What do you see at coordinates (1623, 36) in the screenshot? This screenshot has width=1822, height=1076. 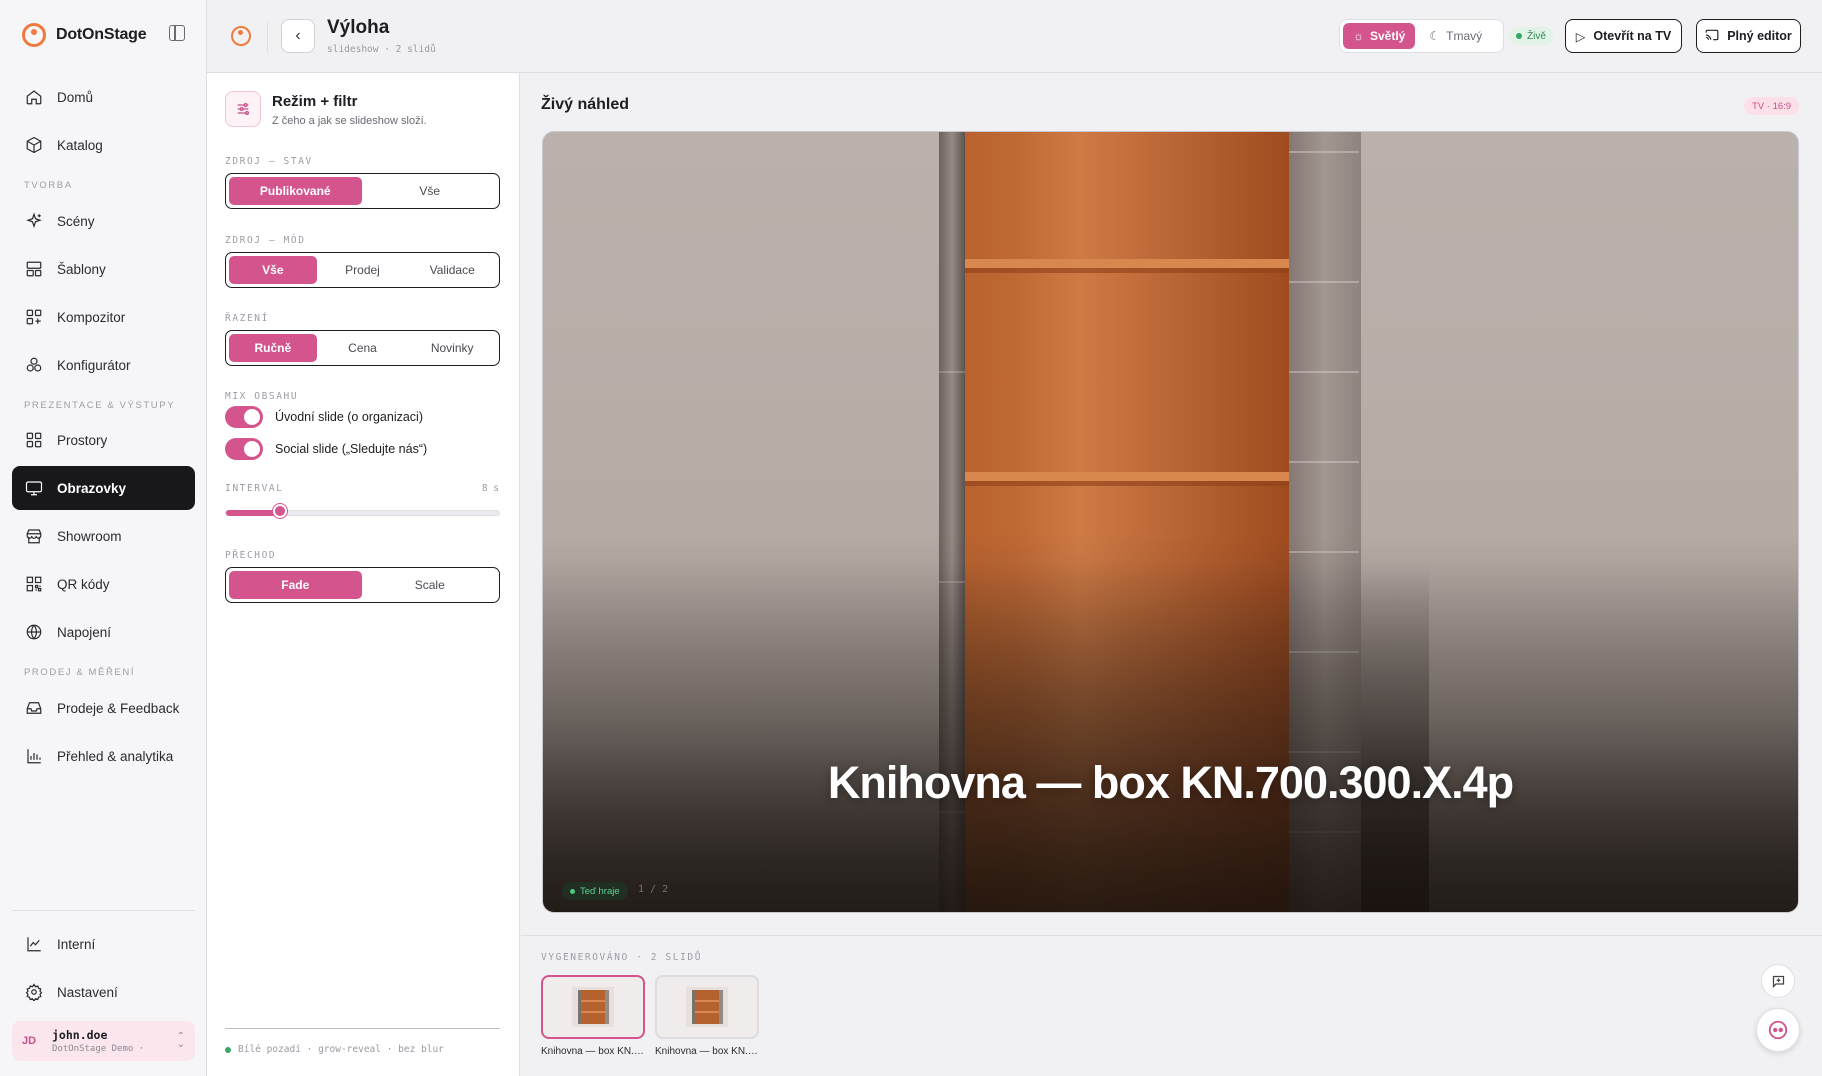 I see `open-on-tv-button: ▷ Otevřít na TV` at bounding box center [1623, 36].